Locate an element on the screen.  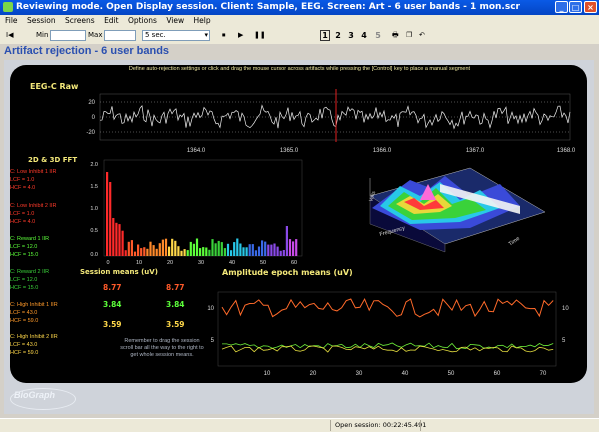
fft-x-tick: 50 is located at coordinates (263, 263).